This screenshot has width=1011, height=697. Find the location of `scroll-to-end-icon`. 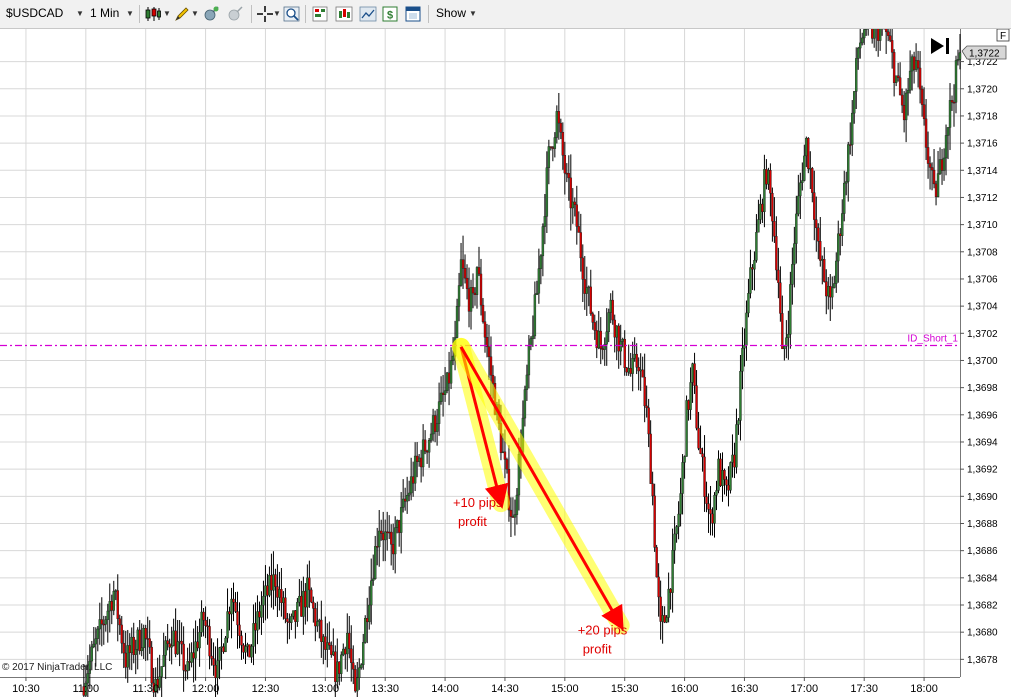

scroll-to-end-icon is located at coordinates (940, 46).